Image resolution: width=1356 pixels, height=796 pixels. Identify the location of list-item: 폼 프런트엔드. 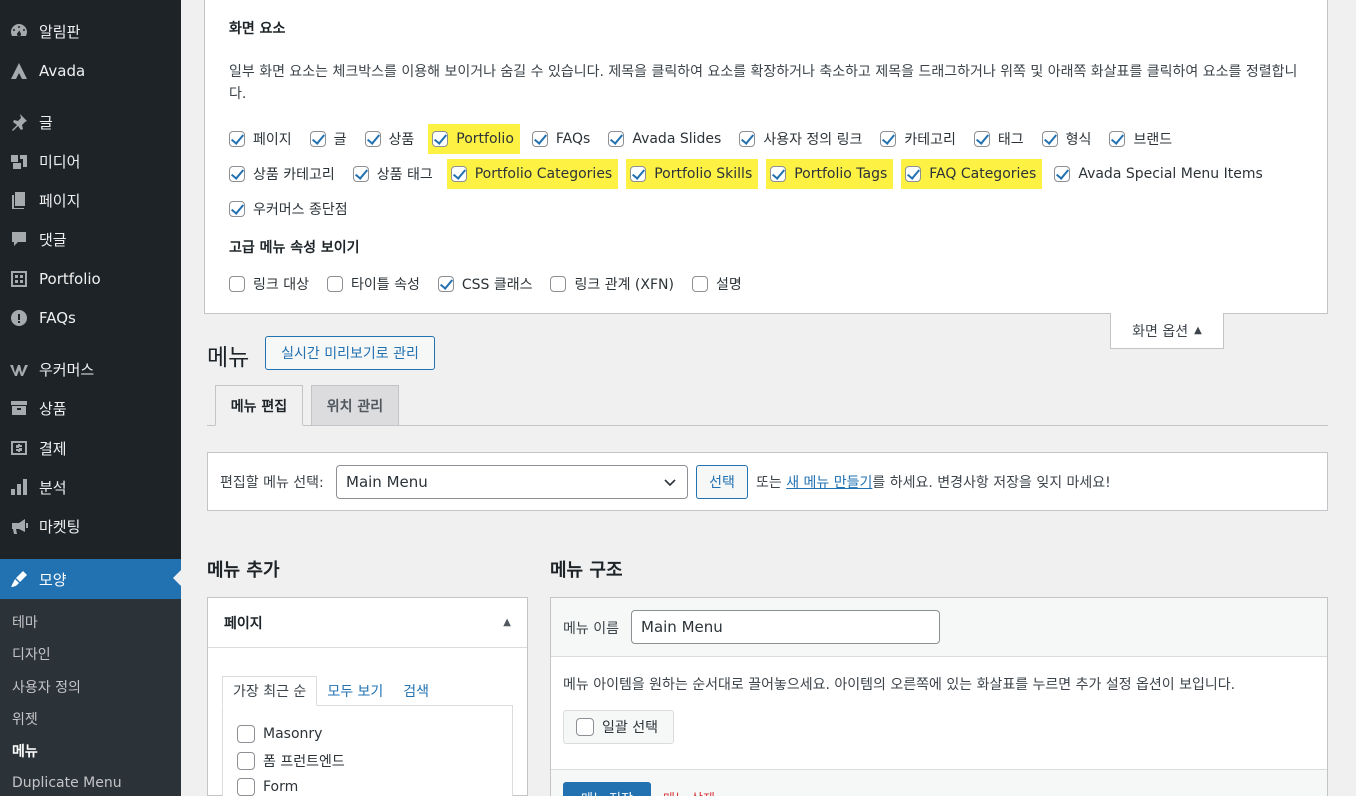
(291, 761).